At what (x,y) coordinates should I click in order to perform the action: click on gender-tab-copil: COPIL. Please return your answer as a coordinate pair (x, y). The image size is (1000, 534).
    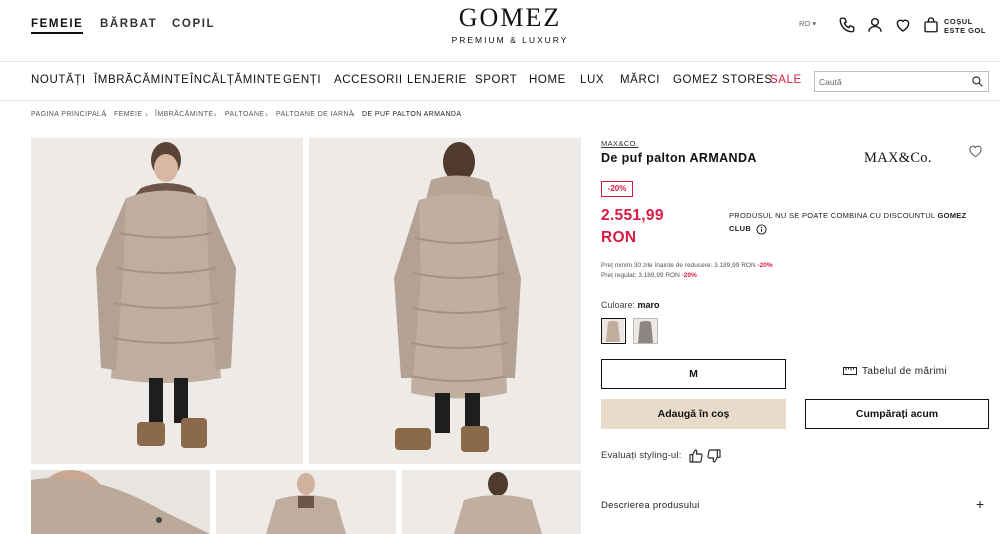
    Looking at the image, I should click on (193, 24).